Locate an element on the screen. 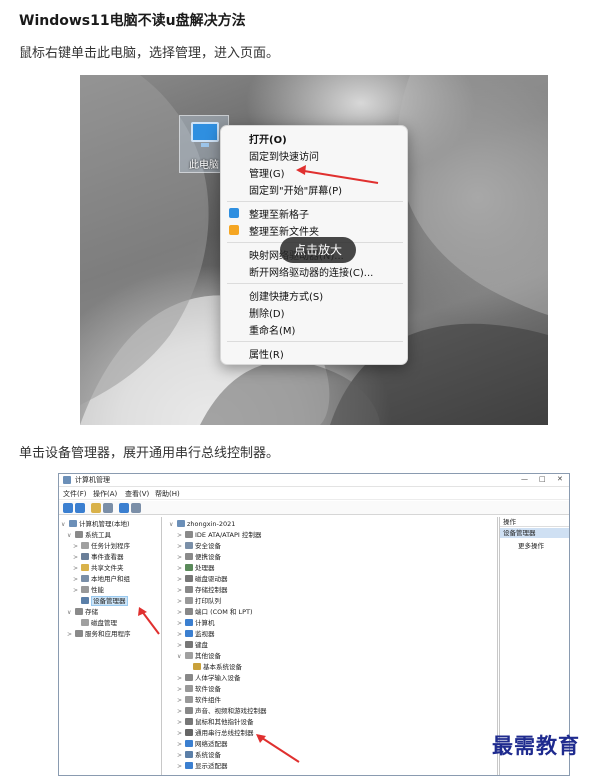 The width and height of the screenshot is (613, 776). zoom-tooltip: 点击放大 is located at coordinates (318, 250).